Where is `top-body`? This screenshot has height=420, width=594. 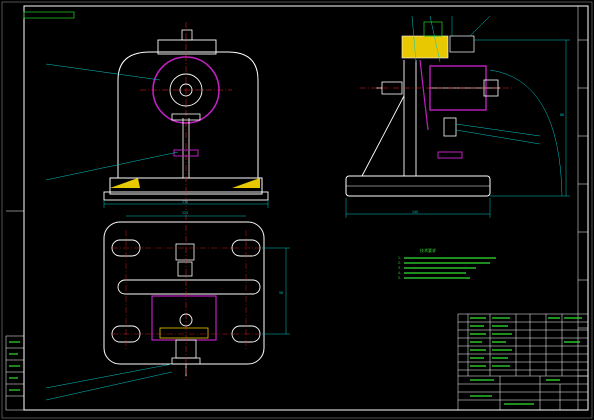
top-body is located at coordinates (184, 293).